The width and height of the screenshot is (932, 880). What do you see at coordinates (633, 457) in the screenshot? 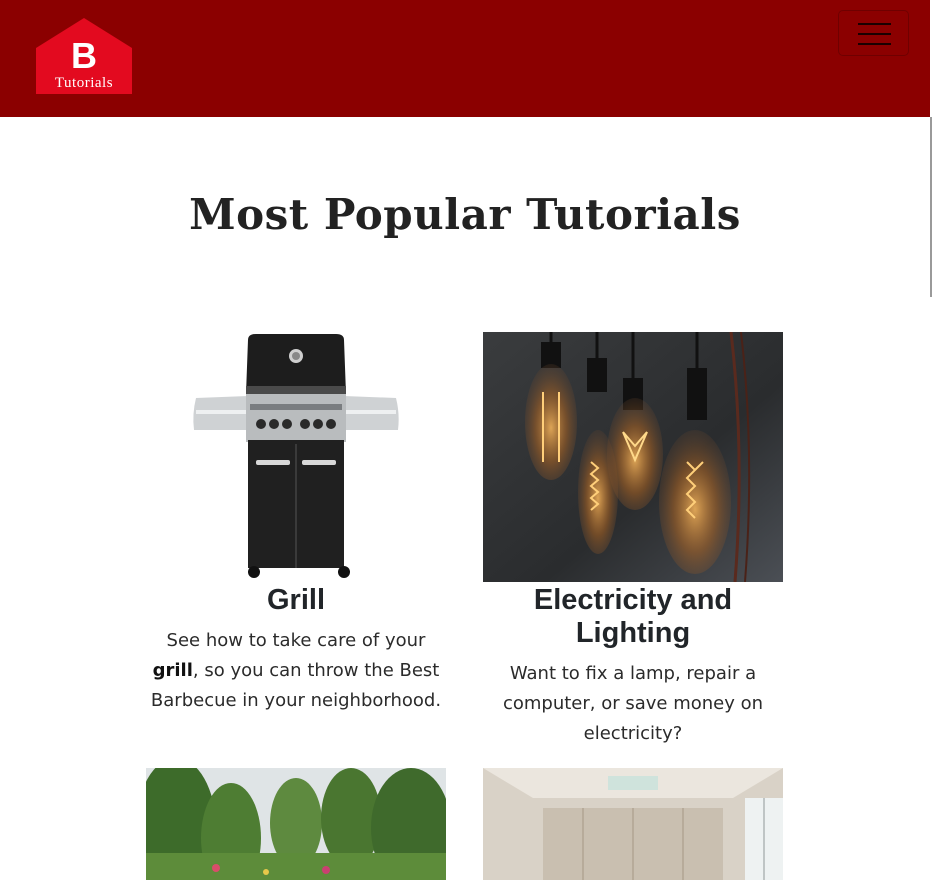
I see `light-bulbs-image` at bounding box center [633, 457].